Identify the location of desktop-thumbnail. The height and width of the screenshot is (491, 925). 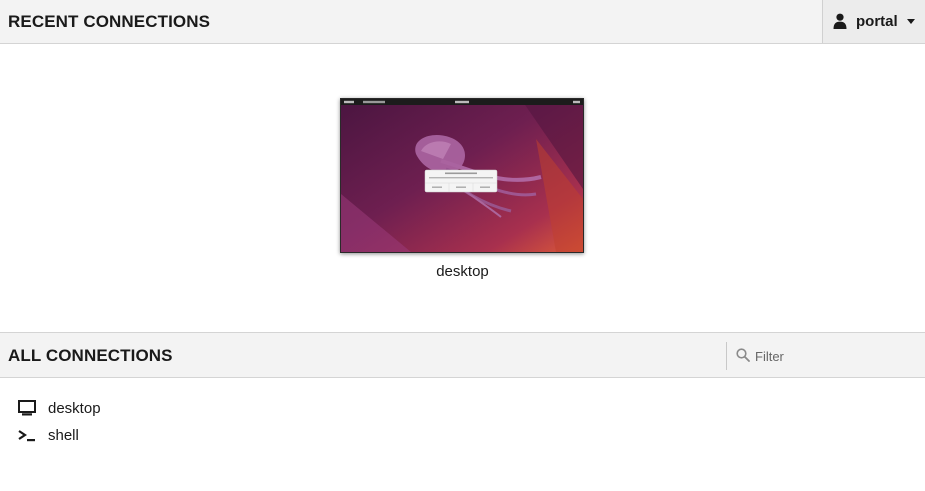
(462, 175).